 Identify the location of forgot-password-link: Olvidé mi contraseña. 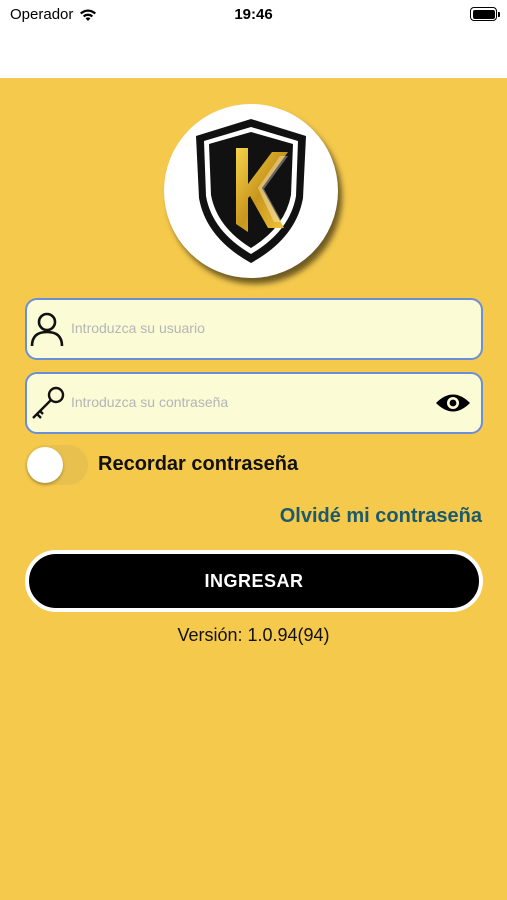
(381, 516).